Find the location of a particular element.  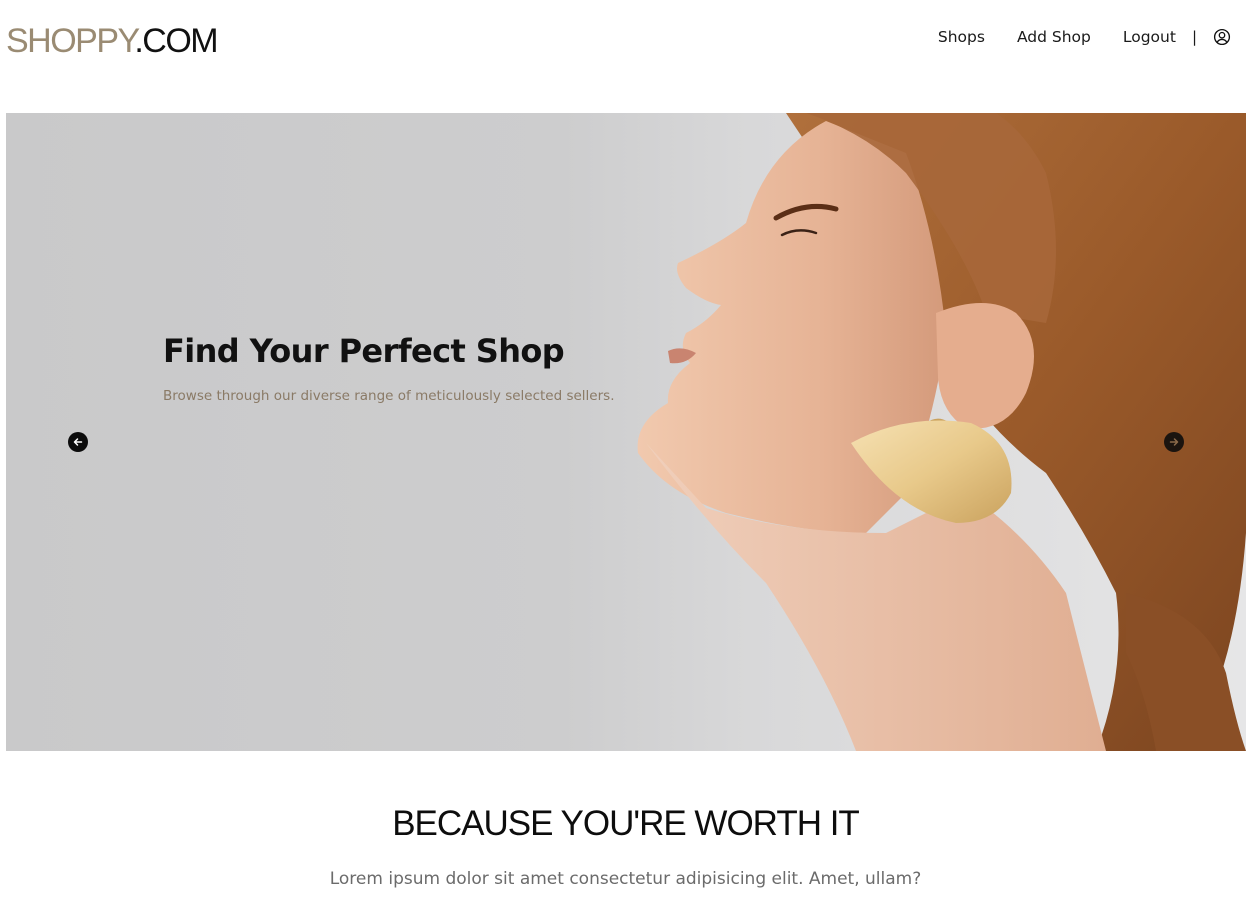

arrow-left-icon is located at coordinates (78, 442).